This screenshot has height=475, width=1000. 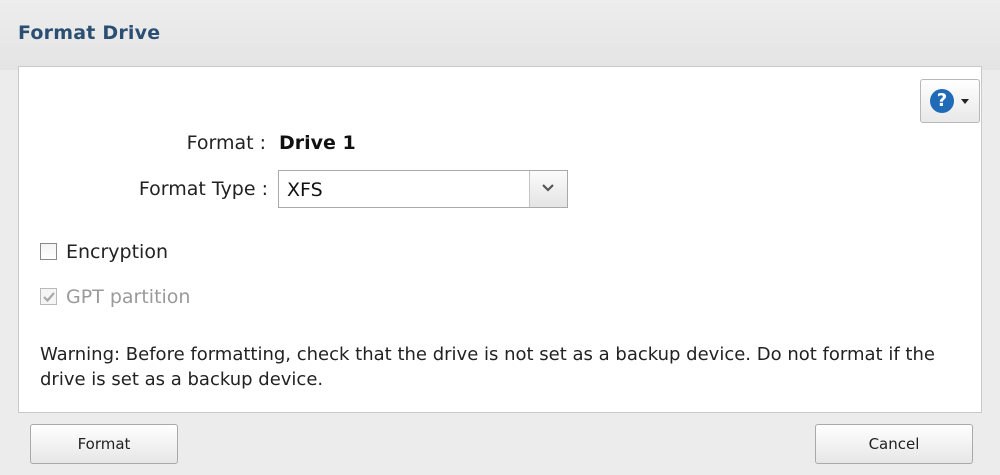 I want to click on format-drive-value: Drive 1, so click(x=317, y=143).